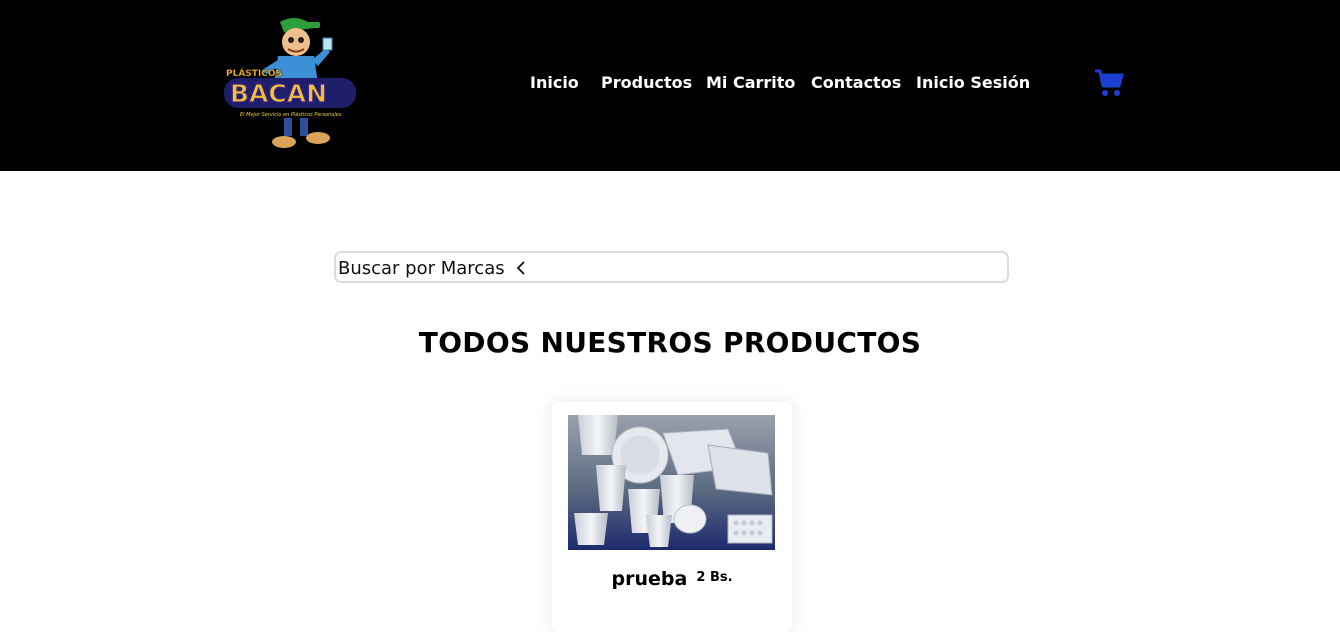 Image resolution: width=1340 pixels, height=632 pixels. Describe the element at coordinates (520, 268) in the screenshot. I see `chevron-left-icon` at that location.